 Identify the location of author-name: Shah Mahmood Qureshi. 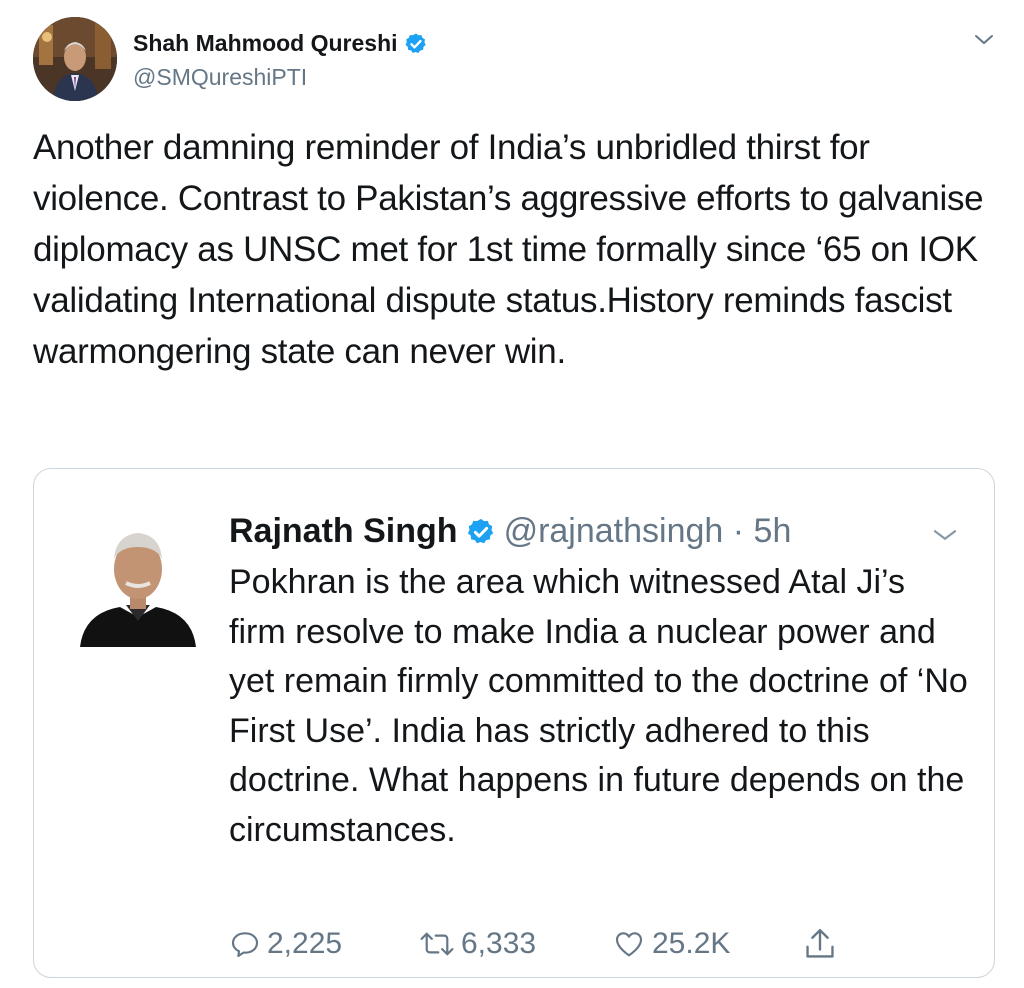
(265, 43).